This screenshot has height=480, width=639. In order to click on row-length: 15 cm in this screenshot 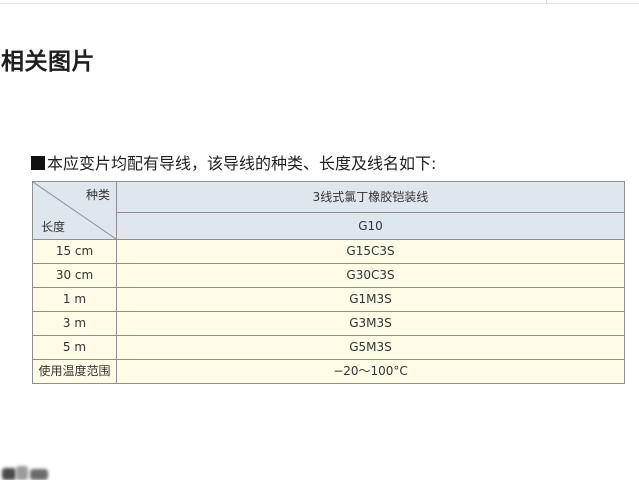, I will do `click(74, 251)`.